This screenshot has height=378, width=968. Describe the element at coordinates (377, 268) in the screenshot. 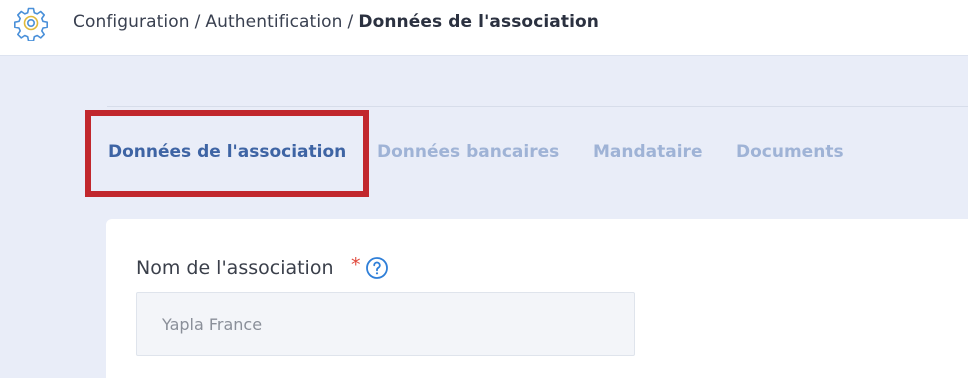

I see `question-circle-icon` at that location.